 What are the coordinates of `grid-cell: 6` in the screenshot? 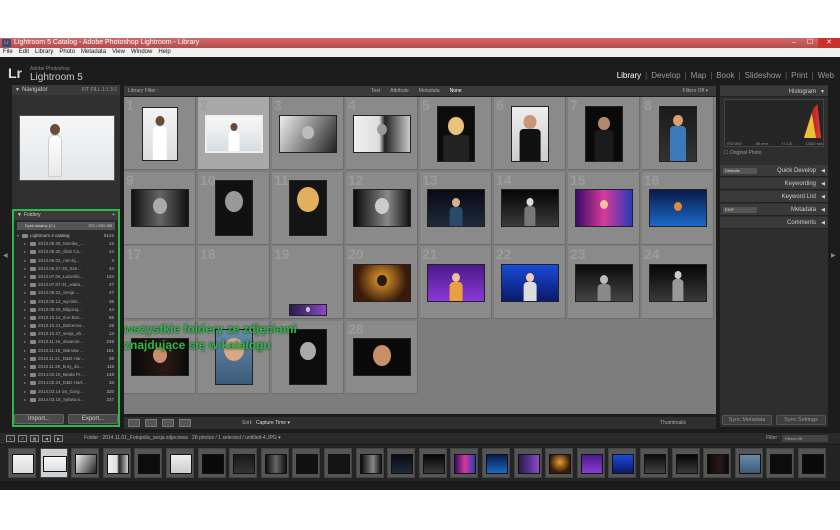 It's located at (530, 133).